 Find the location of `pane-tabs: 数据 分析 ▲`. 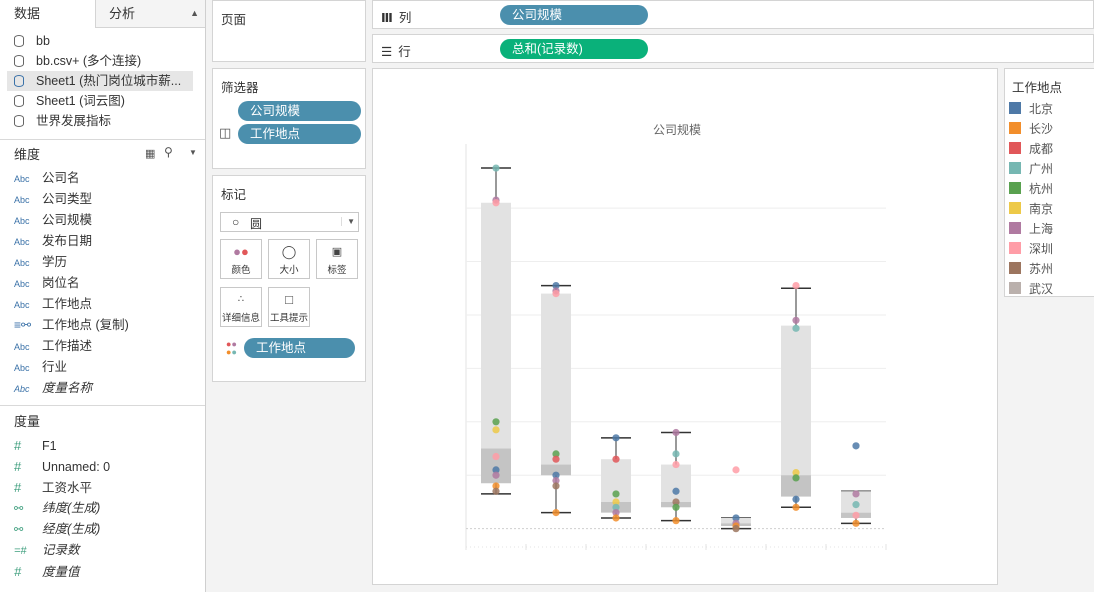

pane-tabs: 数据 分析 ▲ is located at coordinates (102, 14).